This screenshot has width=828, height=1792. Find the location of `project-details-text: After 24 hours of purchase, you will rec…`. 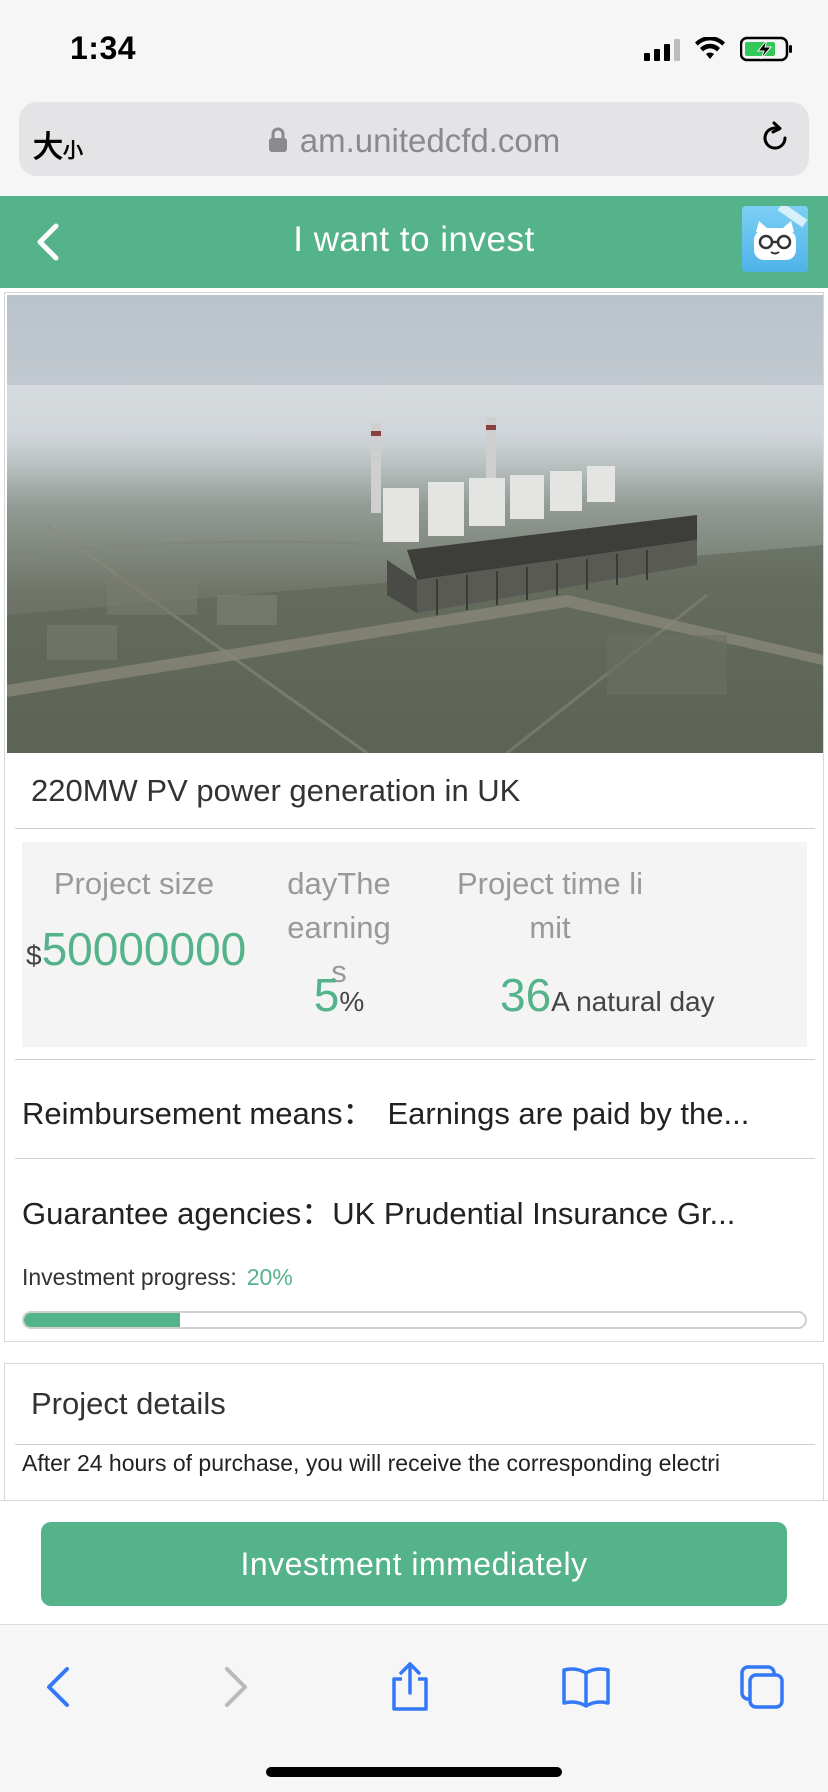

project-details-text: After 24 hours of purchase, you will rec… is located at coordinates (371, 1463).